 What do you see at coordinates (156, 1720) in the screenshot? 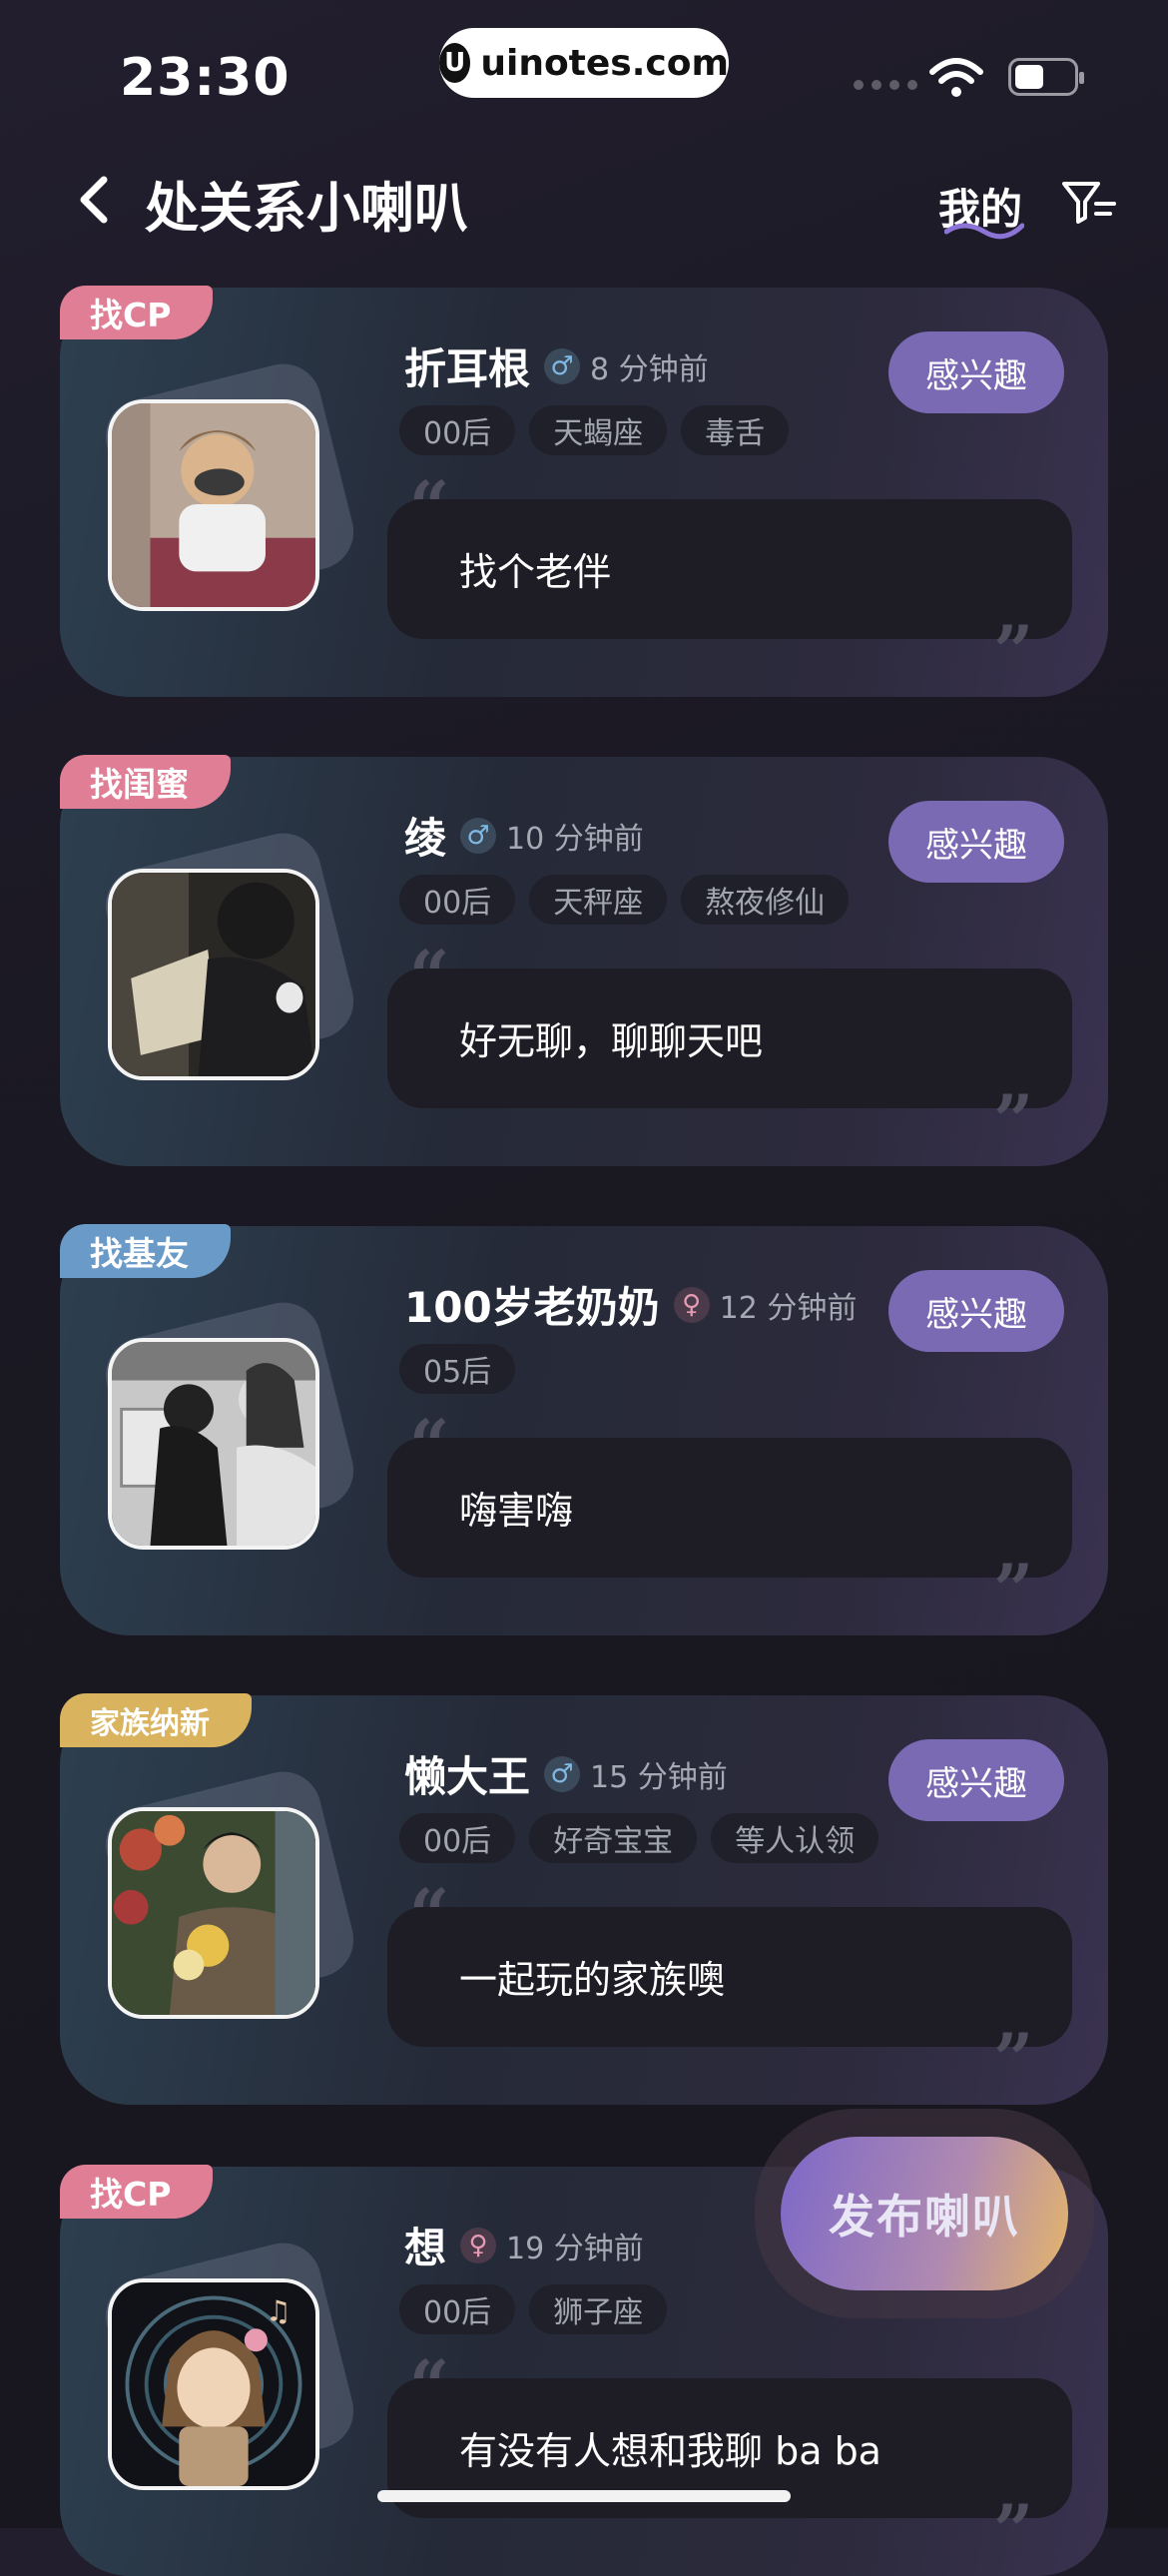
I see `post-tag: 家族纳新` at bounding box center [156, 1720].